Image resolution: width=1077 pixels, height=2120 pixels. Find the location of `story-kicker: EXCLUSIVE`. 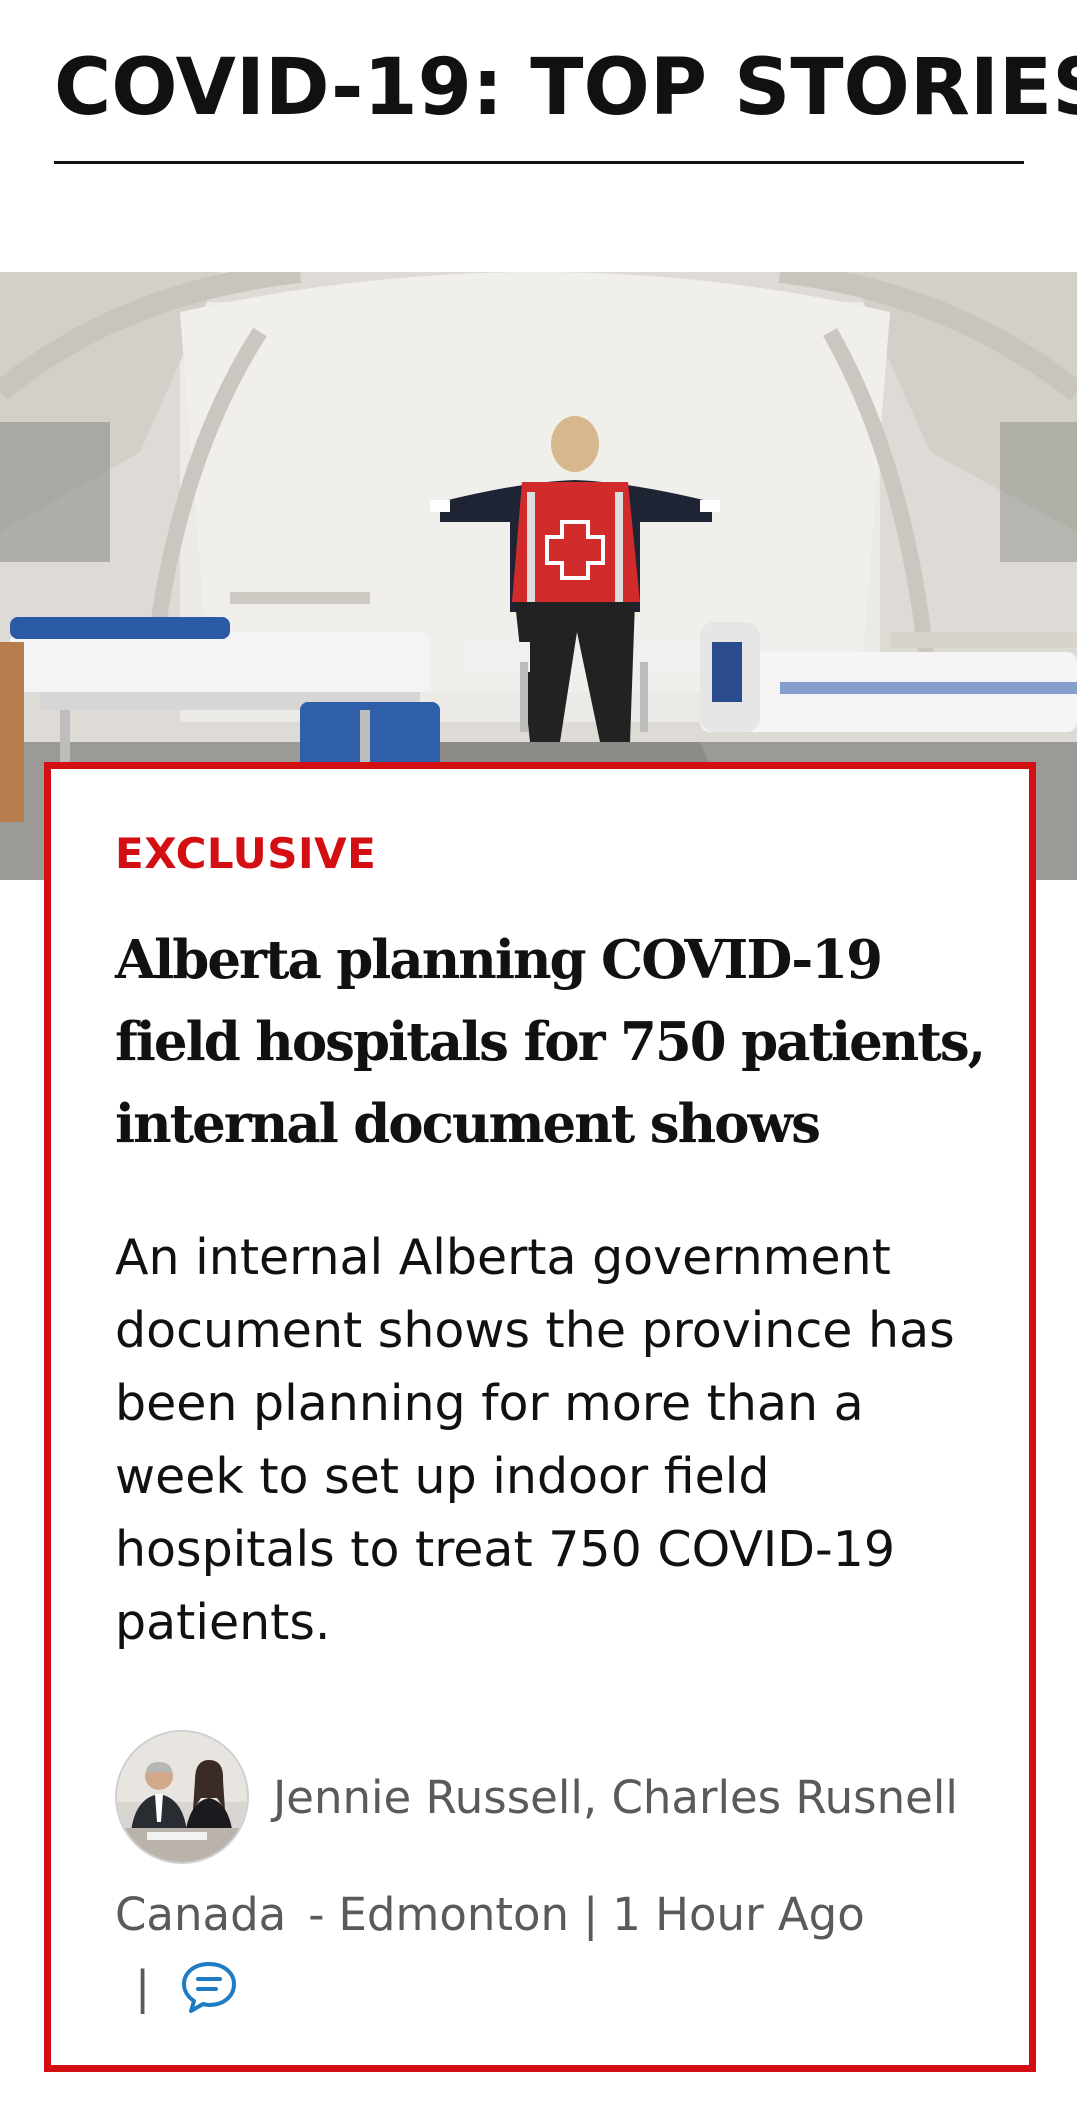

story-kicker: EXCLUSIVE is located at coordinates (246, 853).